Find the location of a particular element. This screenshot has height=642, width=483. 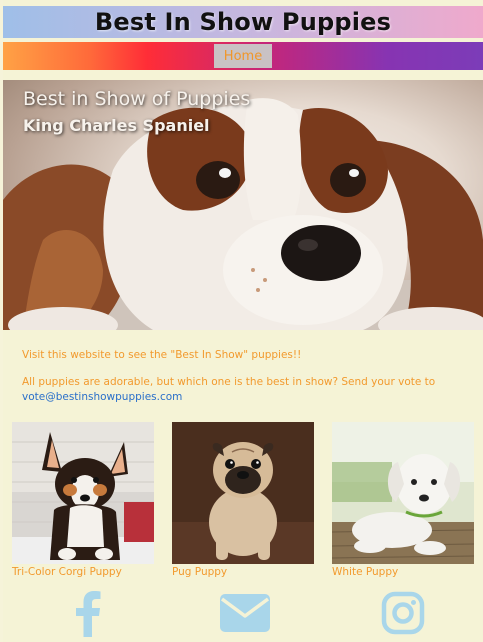

site-header: Best In Show Puppies is located at coordinates (243, 22).